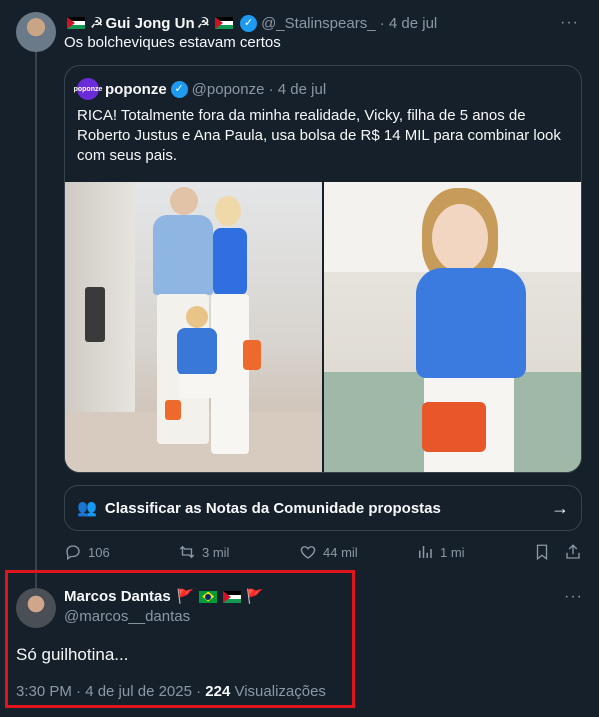  What do you see at coordinates (230, 374) in the screenshot?
I see `photo-woman-pants` at bounding box center [230, 374].